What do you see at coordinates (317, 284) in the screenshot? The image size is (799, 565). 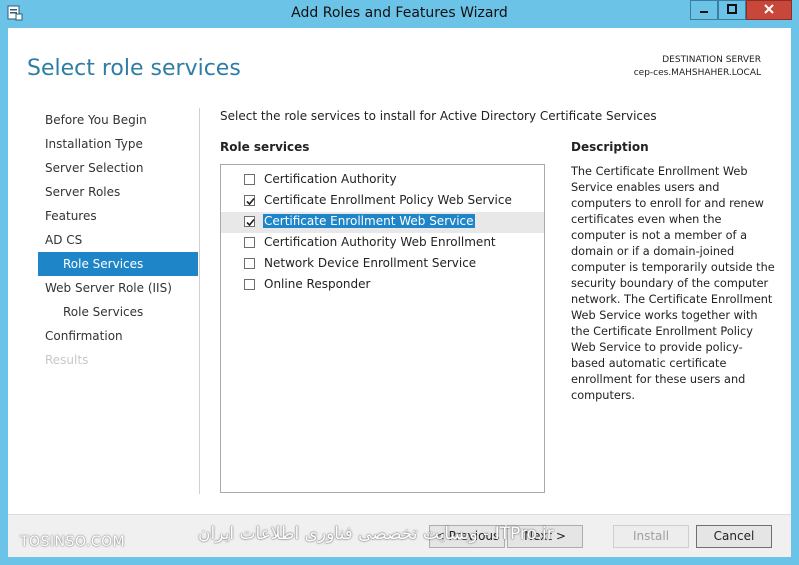 I see `role-service-label: Online Responder` at bounding box center [317, 284].